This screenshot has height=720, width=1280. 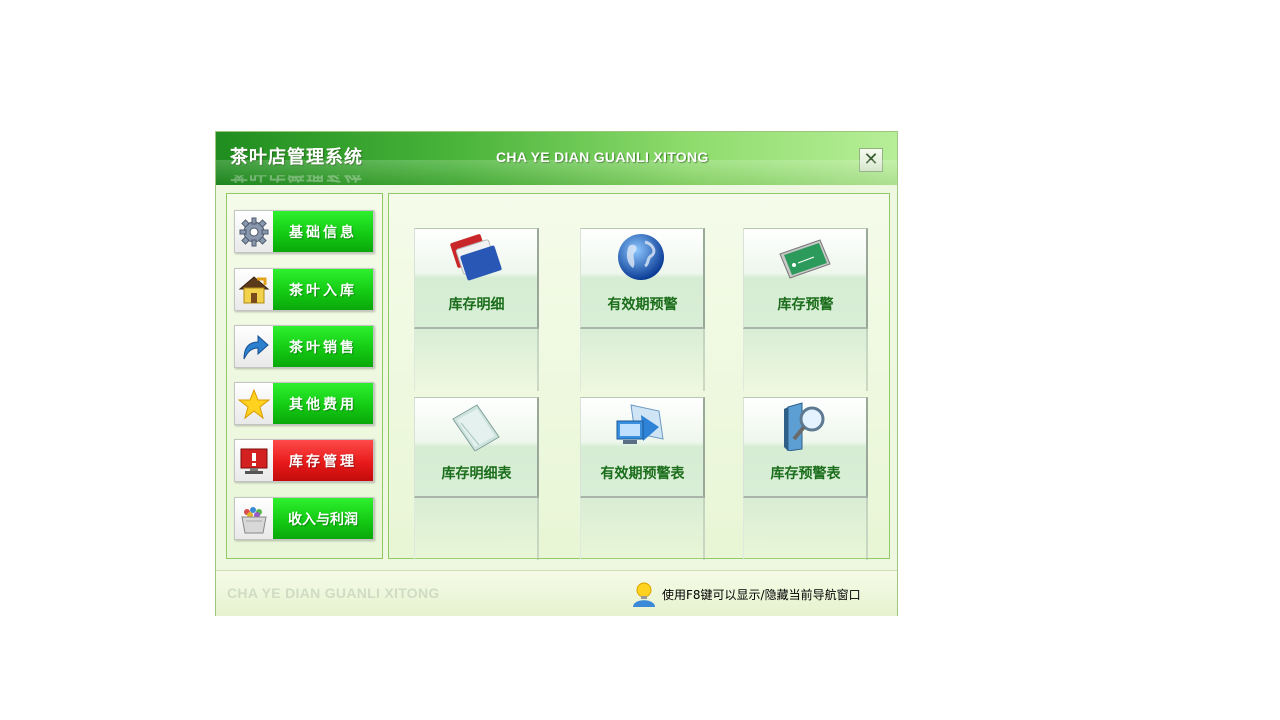 I want to click on nav-other-expenses-button: 其他费用, so click(x=304, y=403).